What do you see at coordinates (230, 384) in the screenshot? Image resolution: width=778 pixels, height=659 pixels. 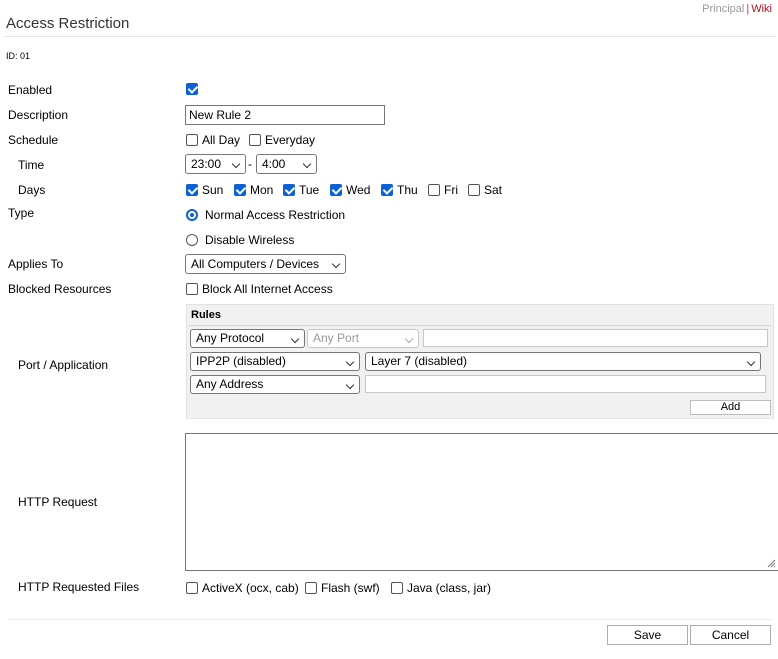 I see `address-value: Any Address` at bounding box center [230, 384].